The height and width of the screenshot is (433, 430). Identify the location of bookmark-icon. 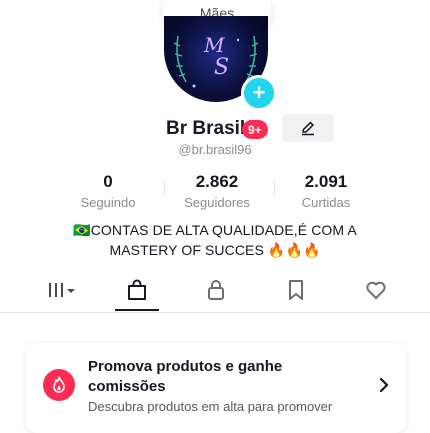
(296, 290).